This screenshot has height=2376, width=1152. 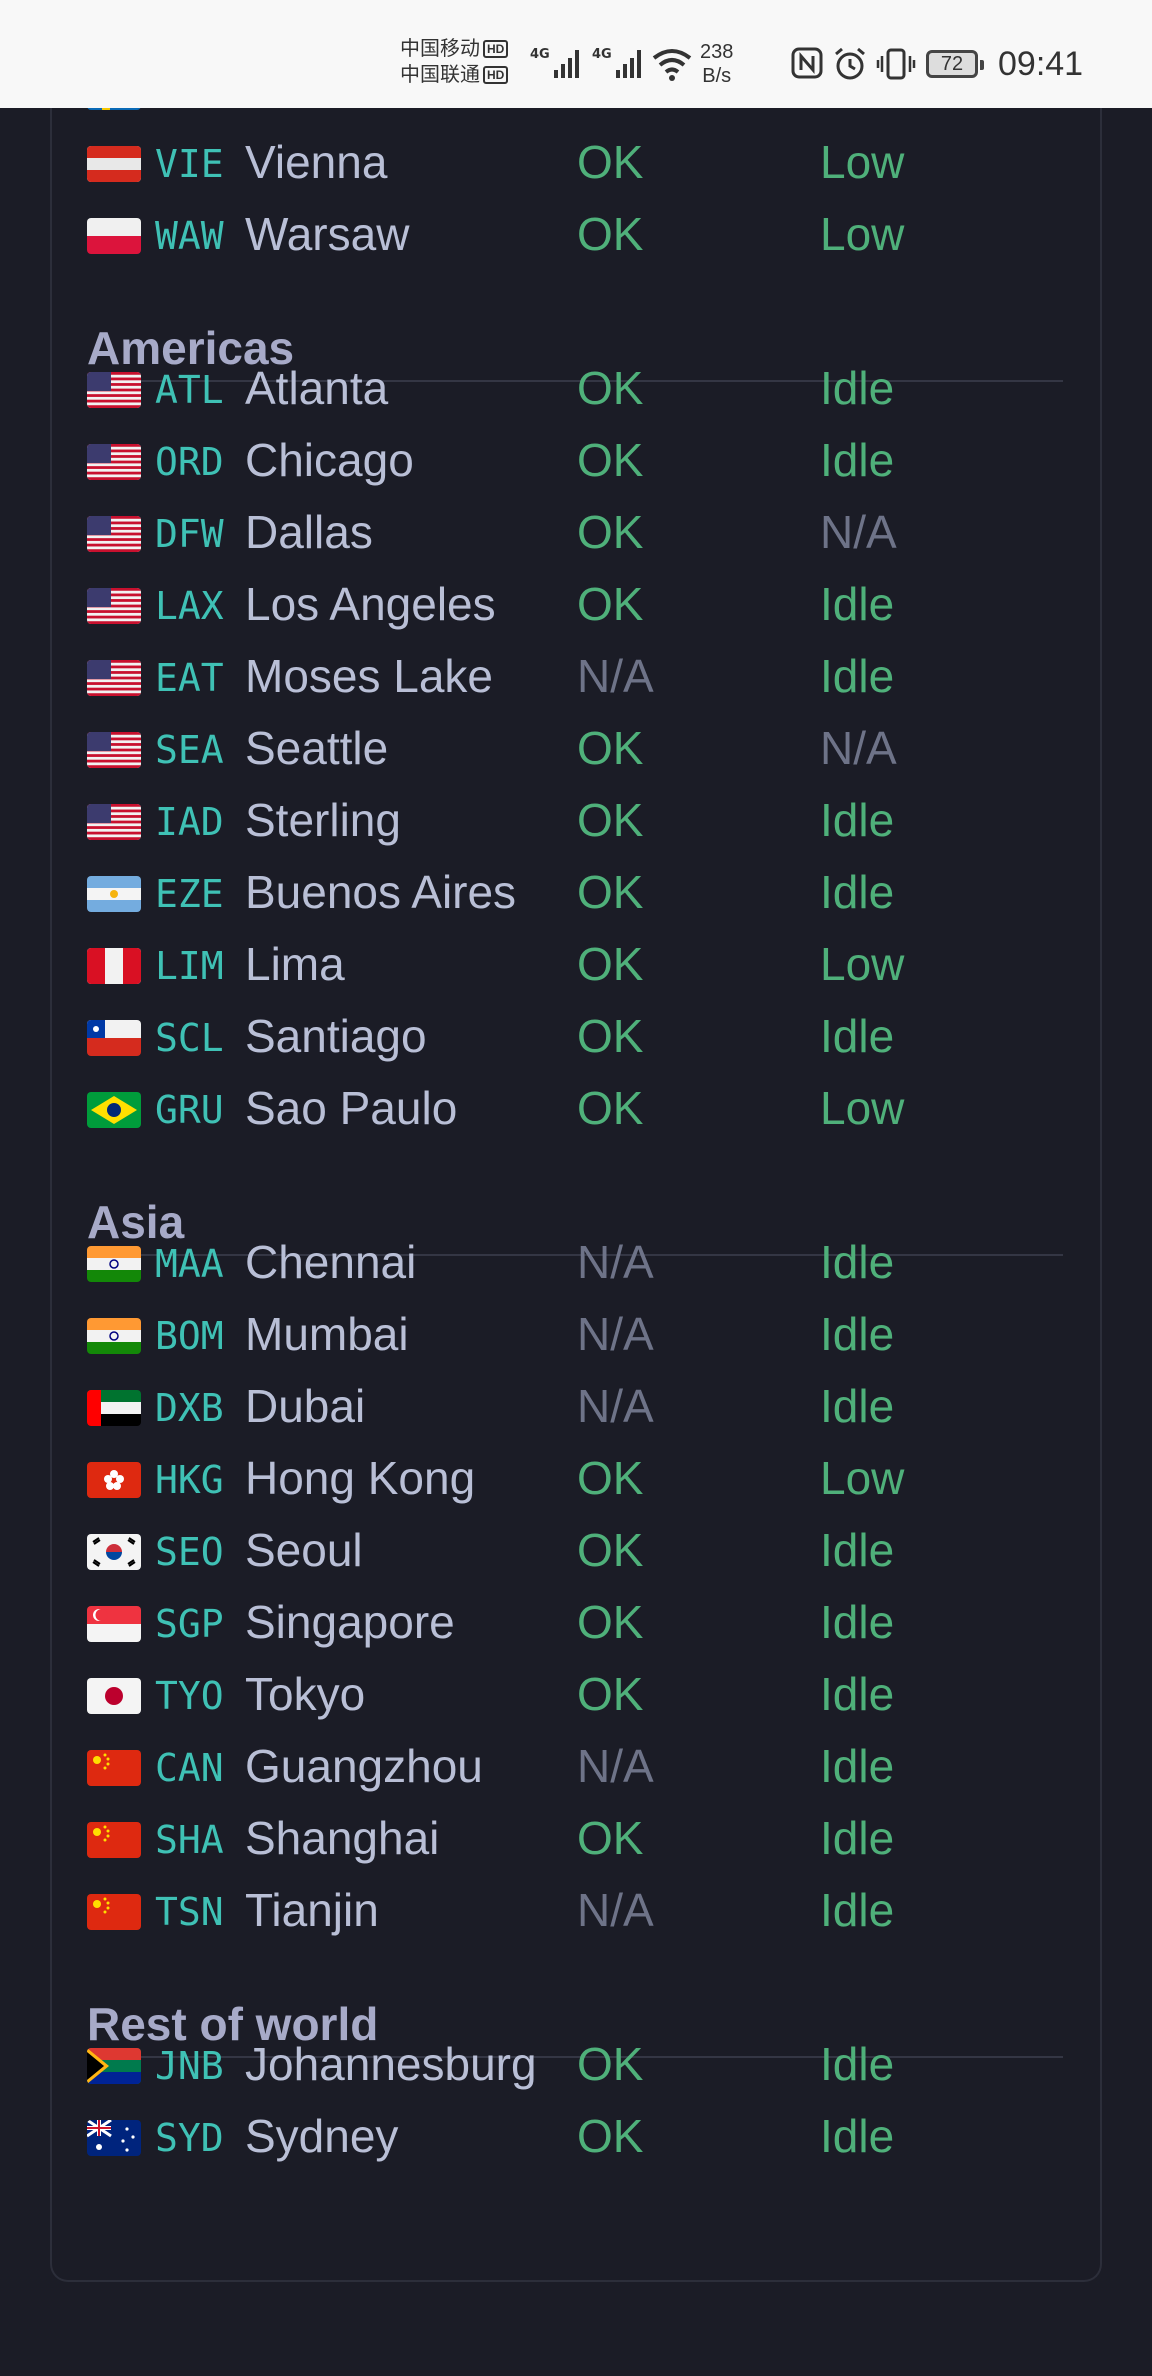 I want to click on region-row: SYD Sydney OK Idle, so click(x=577, y=2136).